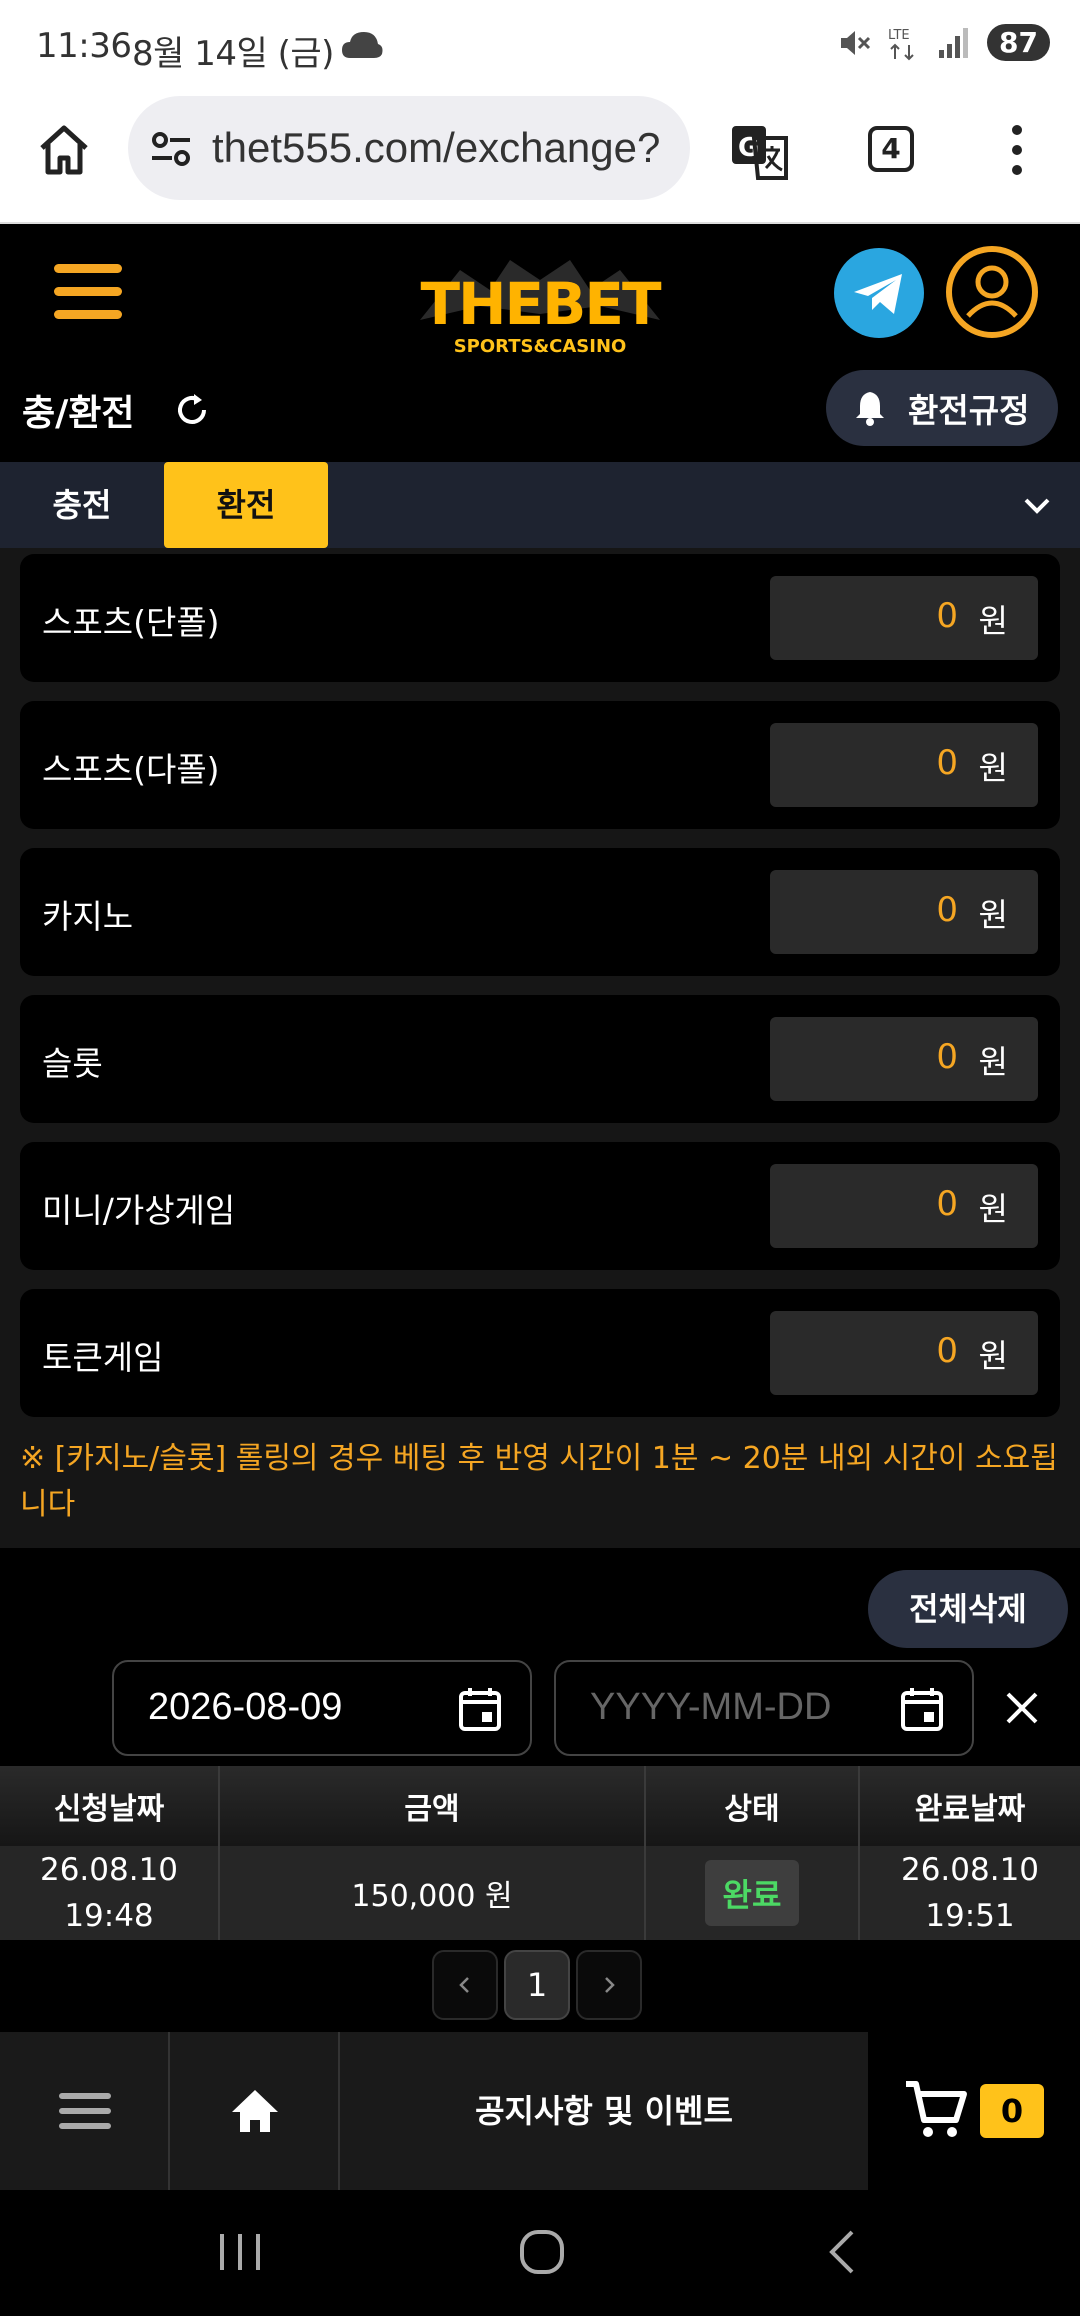 Image resolution: width=1080 pixels, height=2316 pixels. Describe the element at coordinates (540, 765) in the screenshot. I see `balance-row-sports-multi: 스포츠(다폴) 0원` at that location.